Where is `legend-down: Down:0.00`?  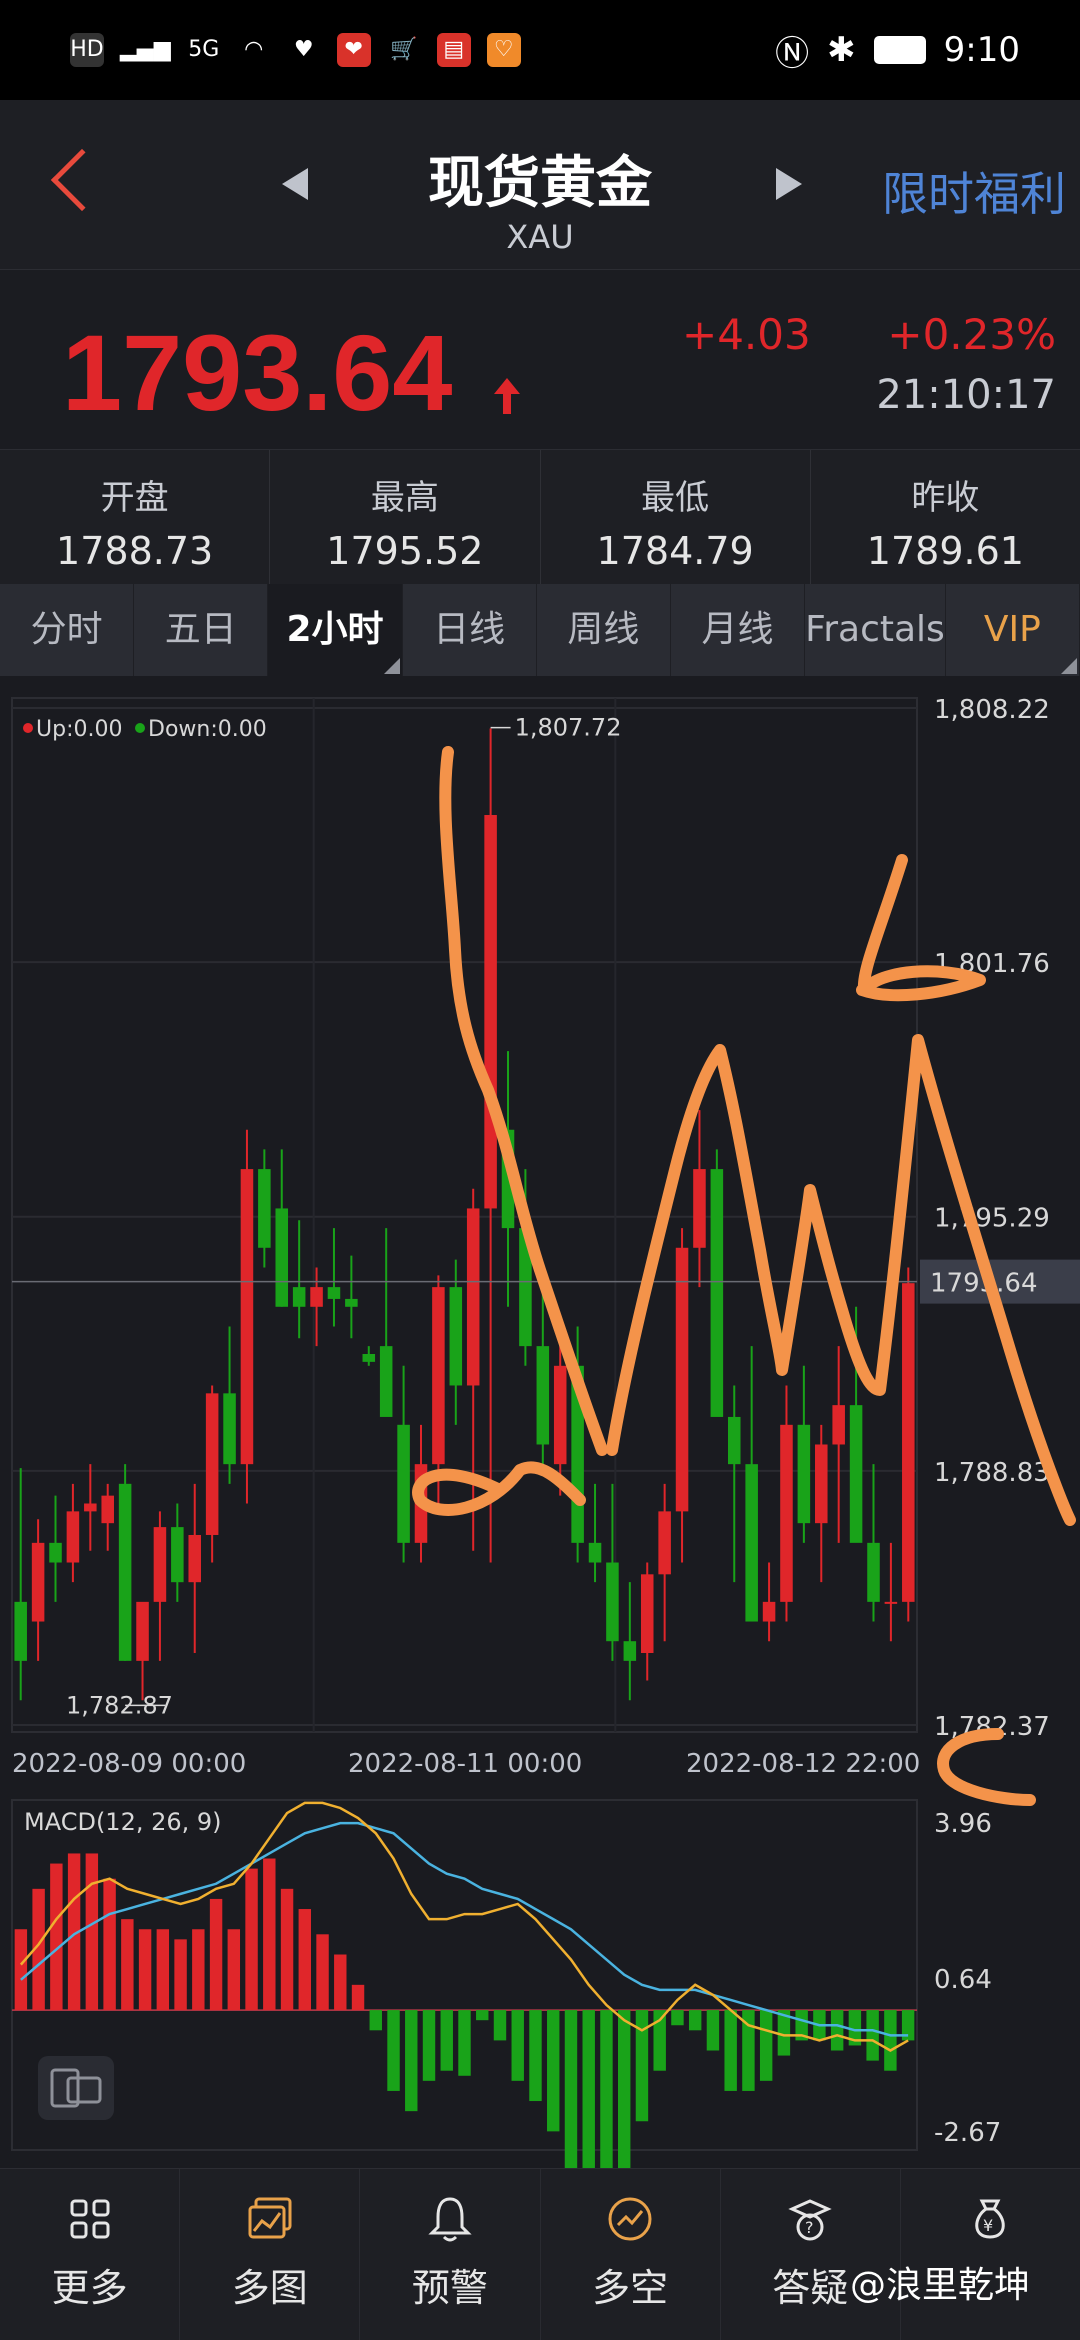
legend-down: Down:0.00 is located at coordinates (207, 729).